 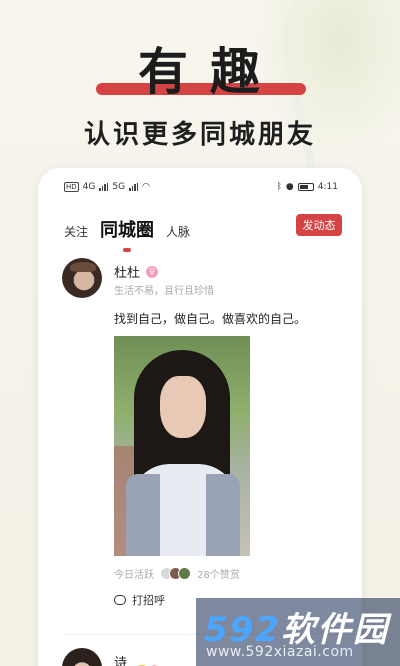 I want to click on network-label-2: 5G, so click(x=119, y=187).